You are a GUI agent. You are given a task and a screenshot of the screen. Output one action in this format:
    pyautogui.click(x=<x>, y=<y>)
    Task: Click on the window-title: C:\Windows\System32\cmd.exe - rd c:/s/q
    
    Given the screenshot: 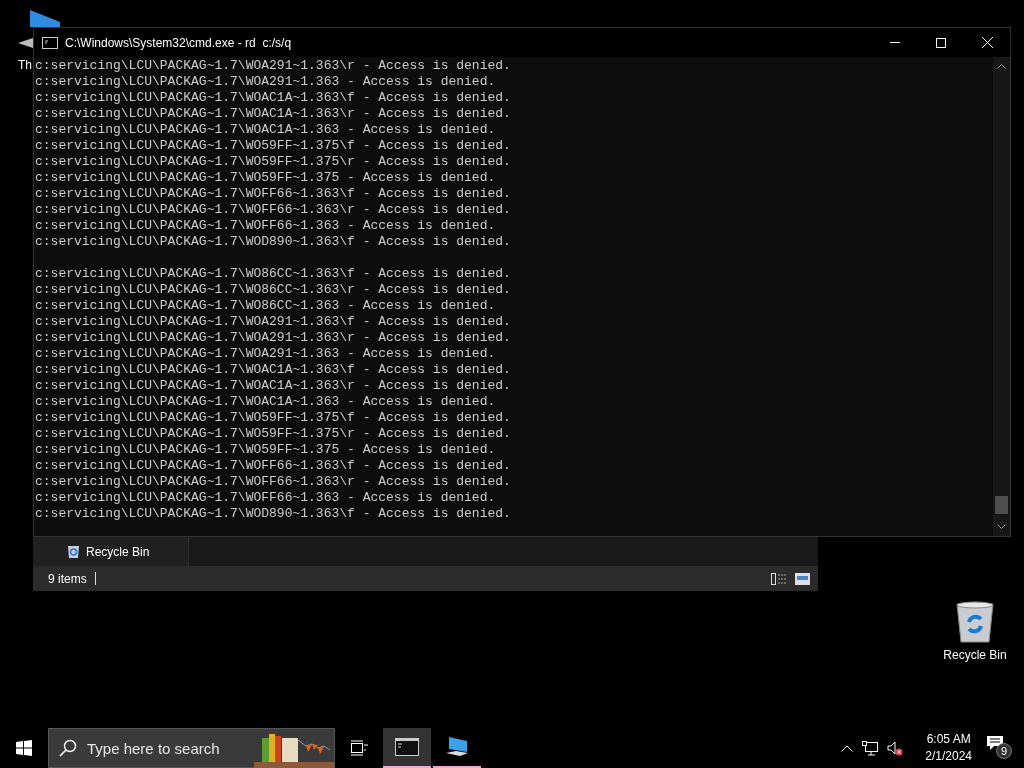 What is the action you would take?
    pyautogui.click(x=179, y=42)
    